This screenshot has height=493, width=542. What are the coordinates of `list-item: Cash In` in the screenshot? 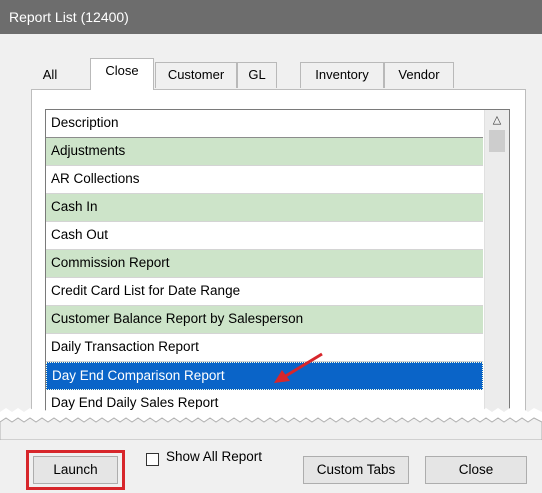 It's located at (264, 208).